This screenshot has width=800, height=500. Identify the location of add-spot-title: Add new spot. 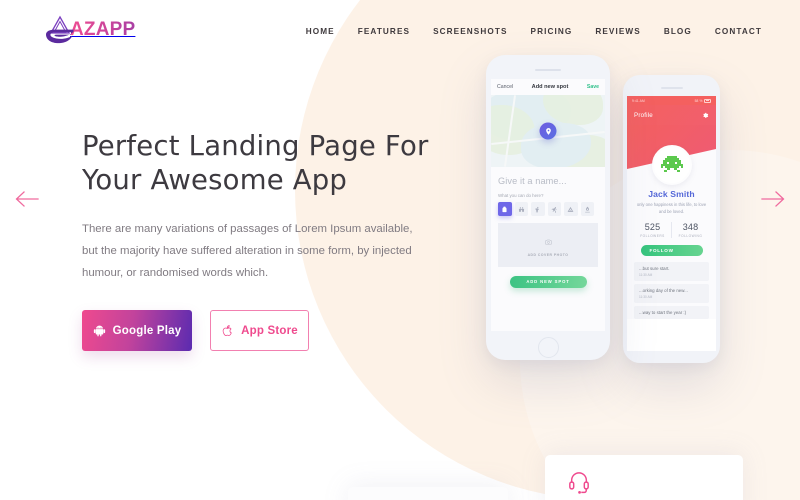
(550, 87).